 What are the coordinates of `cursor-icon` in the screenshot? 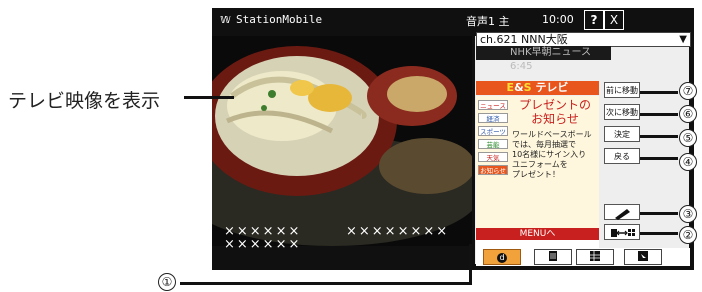 It's located at (643, 256).